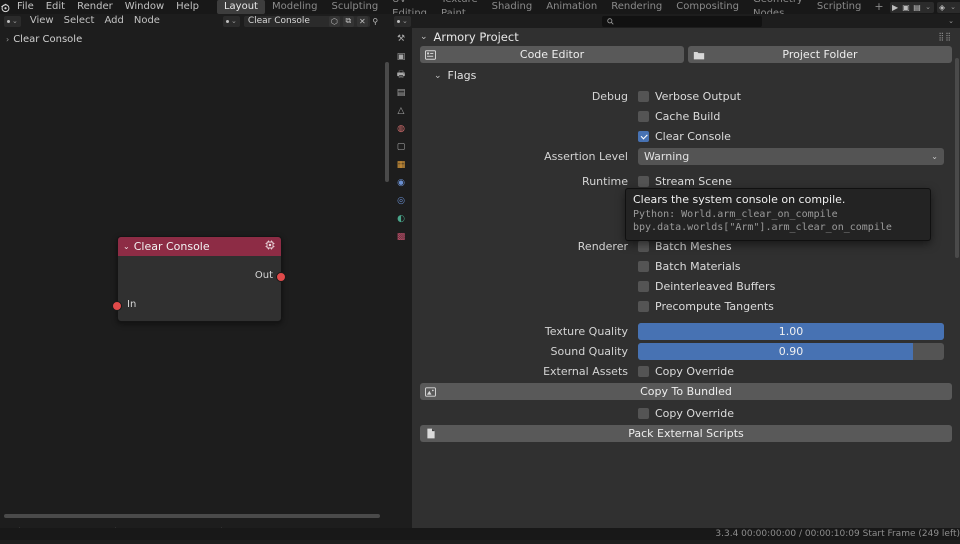 The height and width of the screenshot is (544, 960). Describe the element at coordinates (55, 7) in the screenshot. I see `menu-edit: Edit` at that location.